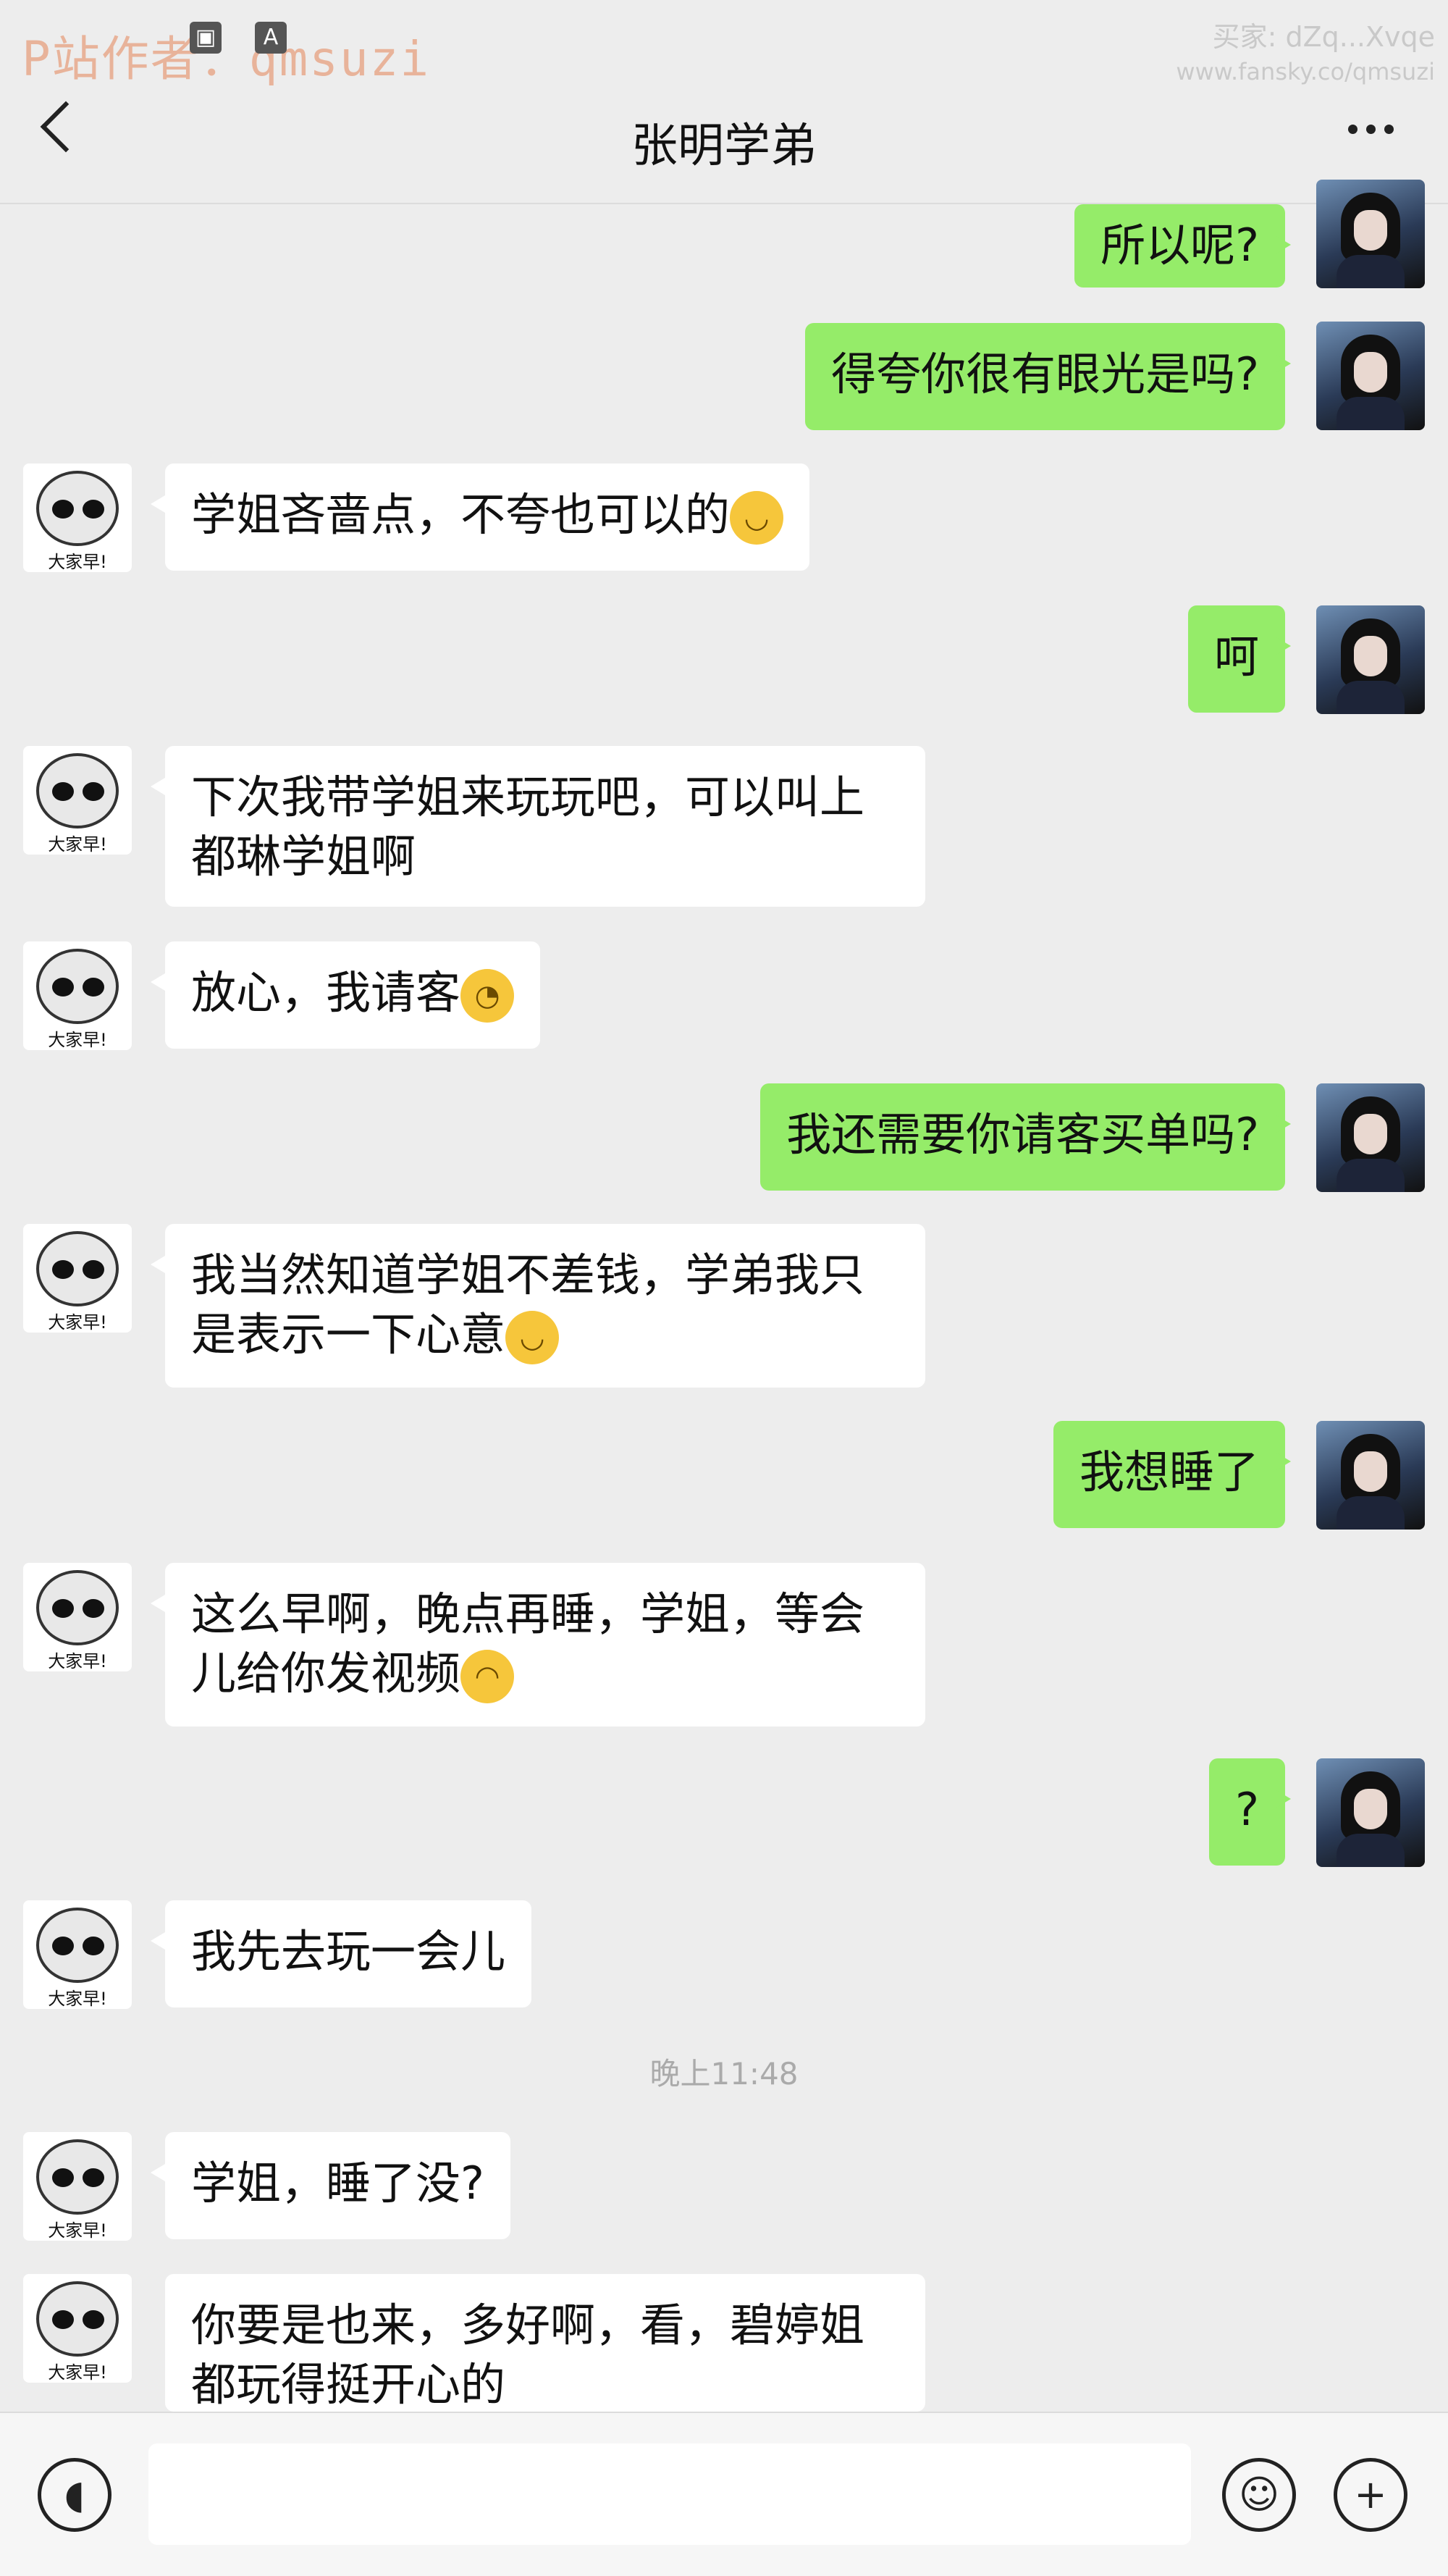  I want to click on message-bubble-me: ?, so click(1250, 1812).